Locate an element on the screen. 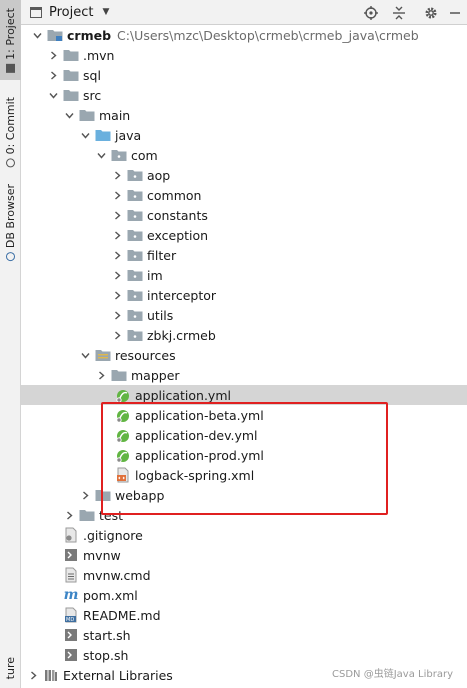 This screenshot has height=688, width=467. tree-item-resources: resources is located at coordinates (244, 355).